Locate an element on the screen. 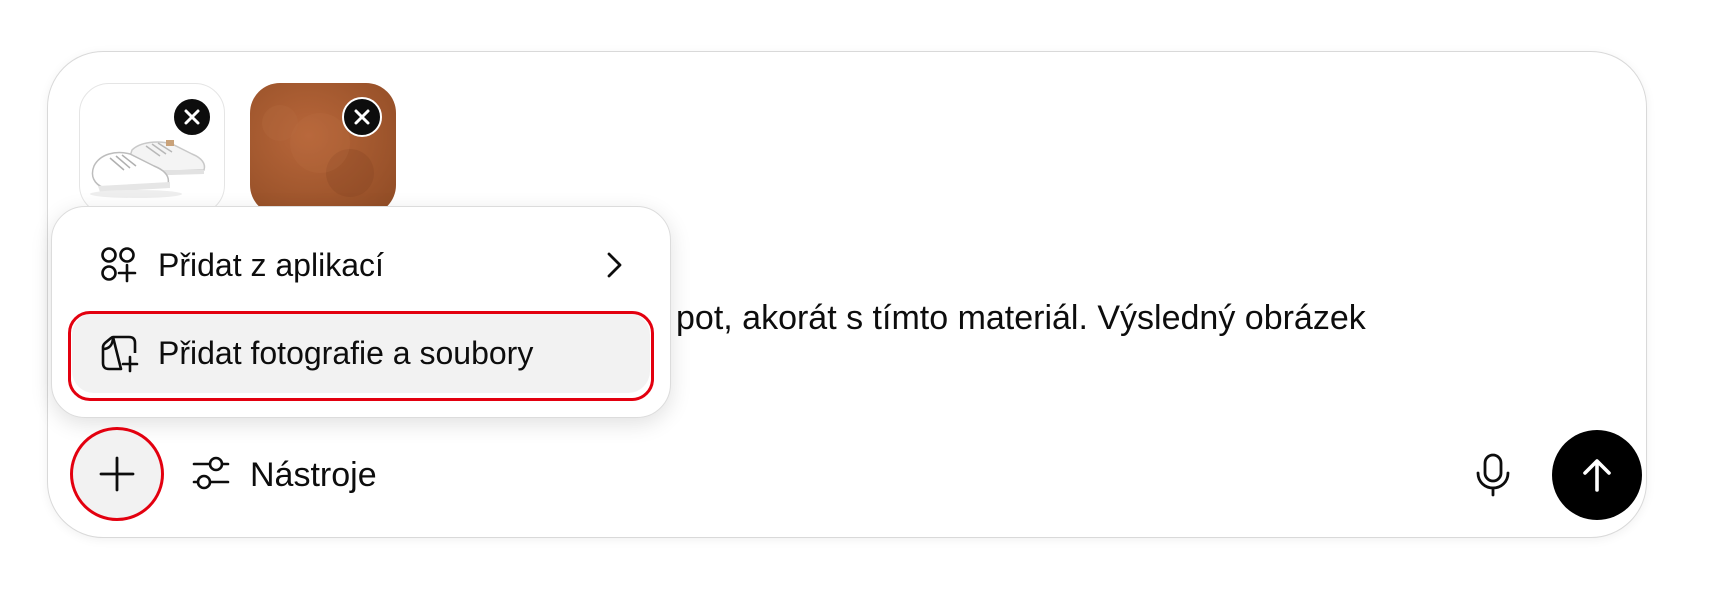 This screenshot has height=613, width=1711. menu-item-label: Přidat z aplikací is located at coordinates (271, 264).